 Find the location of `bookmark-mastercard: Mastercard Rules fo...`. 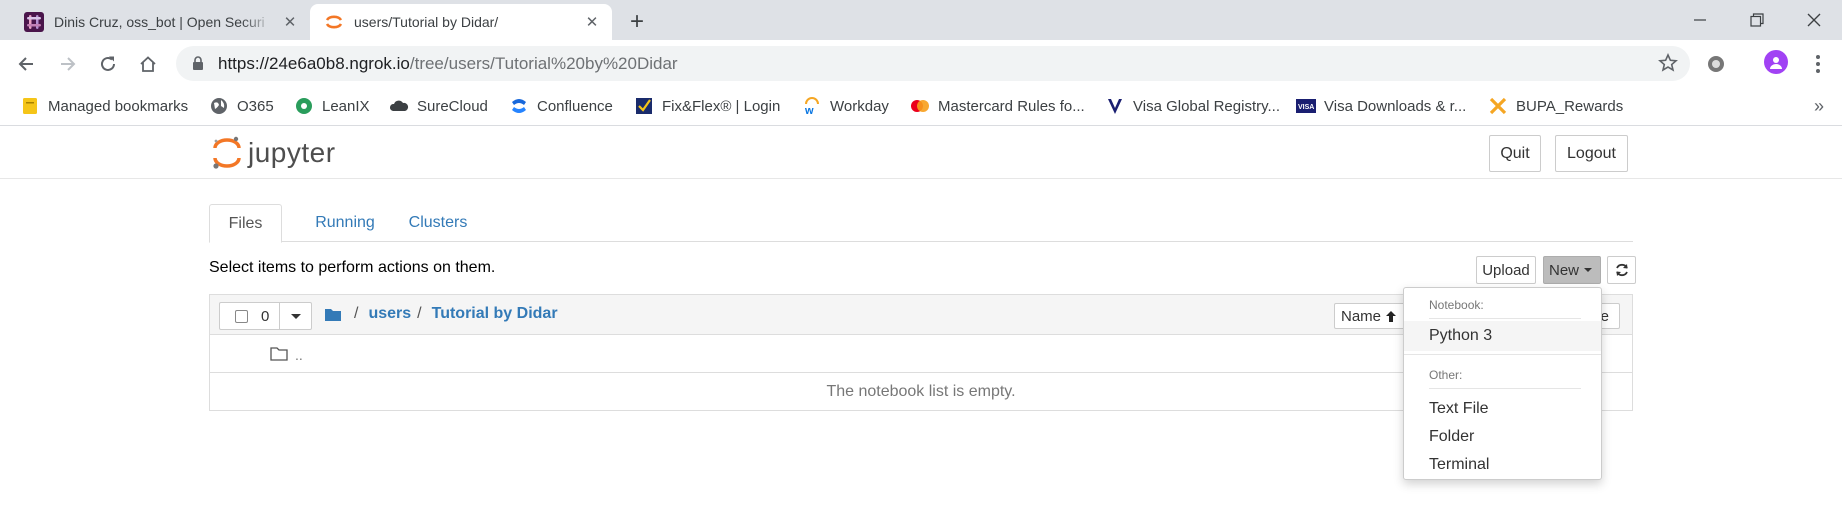

bookmark-mastercard: Mastercard Rules fo... is located at coordinates (997, 106).